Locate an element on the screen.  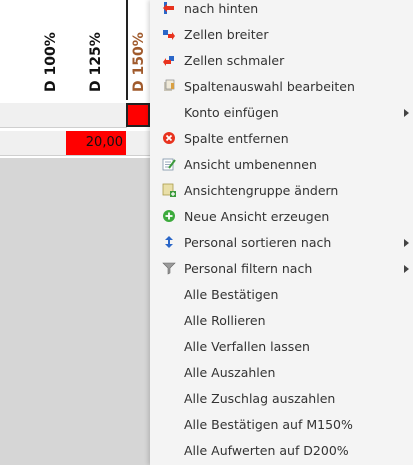
menu-item-alle-bestaetigen-m150: Alle Bestätigen auf M150% is located at coordinates (281, 425).